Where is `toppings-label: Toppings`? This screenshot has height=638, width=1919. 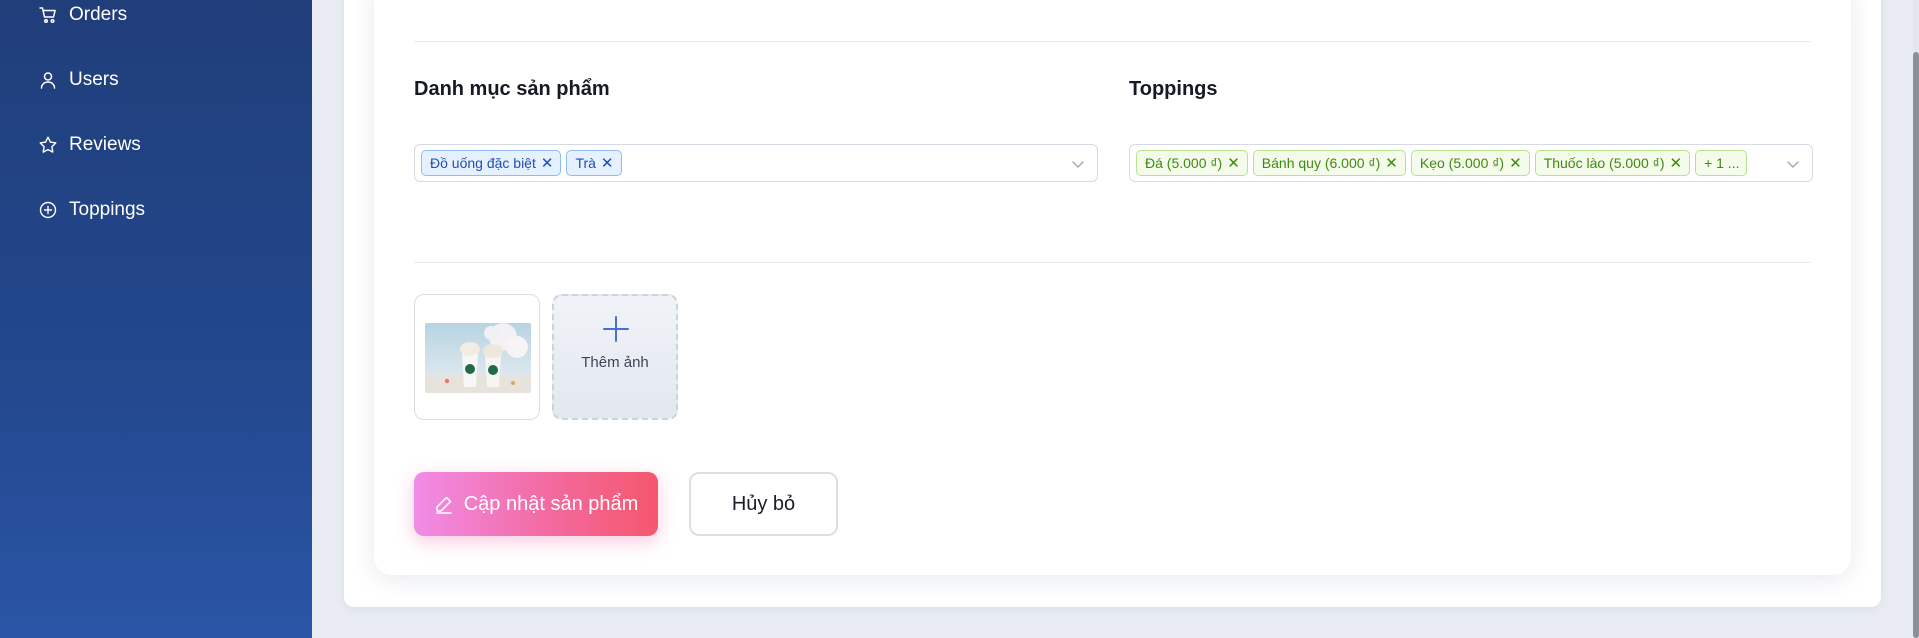
toppings-label: Toppings is located at coordinates (1173, 89).